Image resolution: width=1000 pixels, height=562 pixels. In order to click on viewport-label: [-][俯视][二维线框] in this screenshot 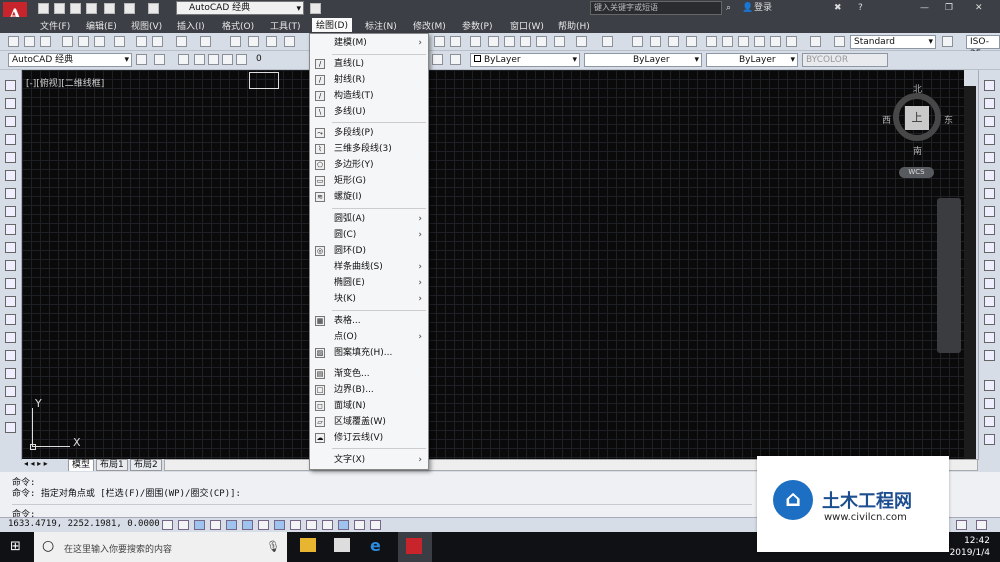, I will do `click(65, 82)`.